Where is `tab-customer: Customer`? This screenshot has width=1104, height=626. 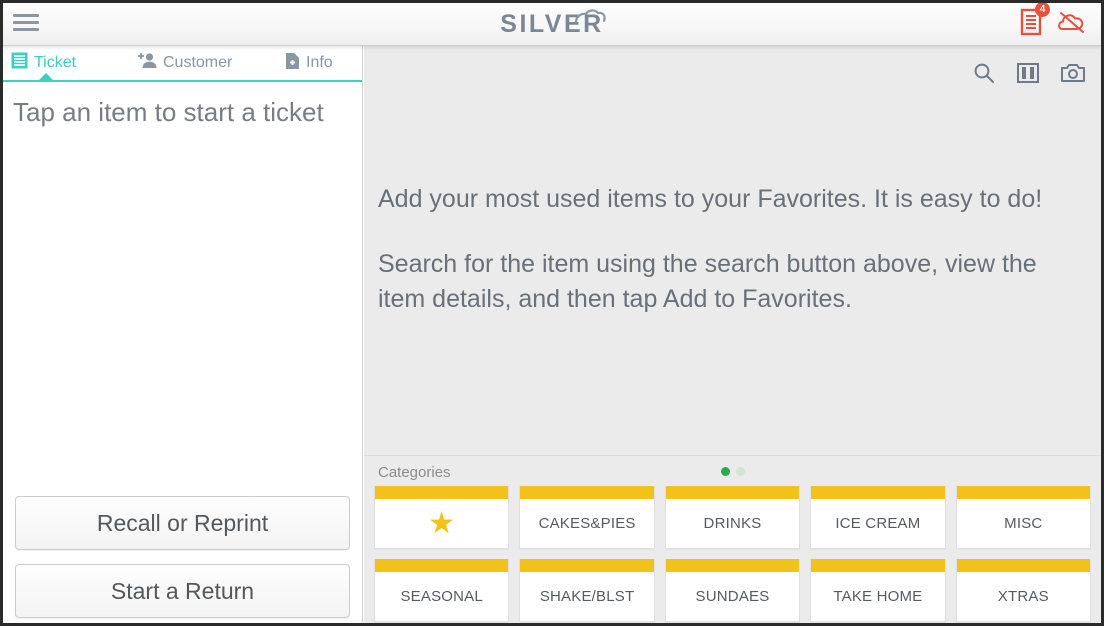 tab-customer: Customer is located at coordinates (211, 63).